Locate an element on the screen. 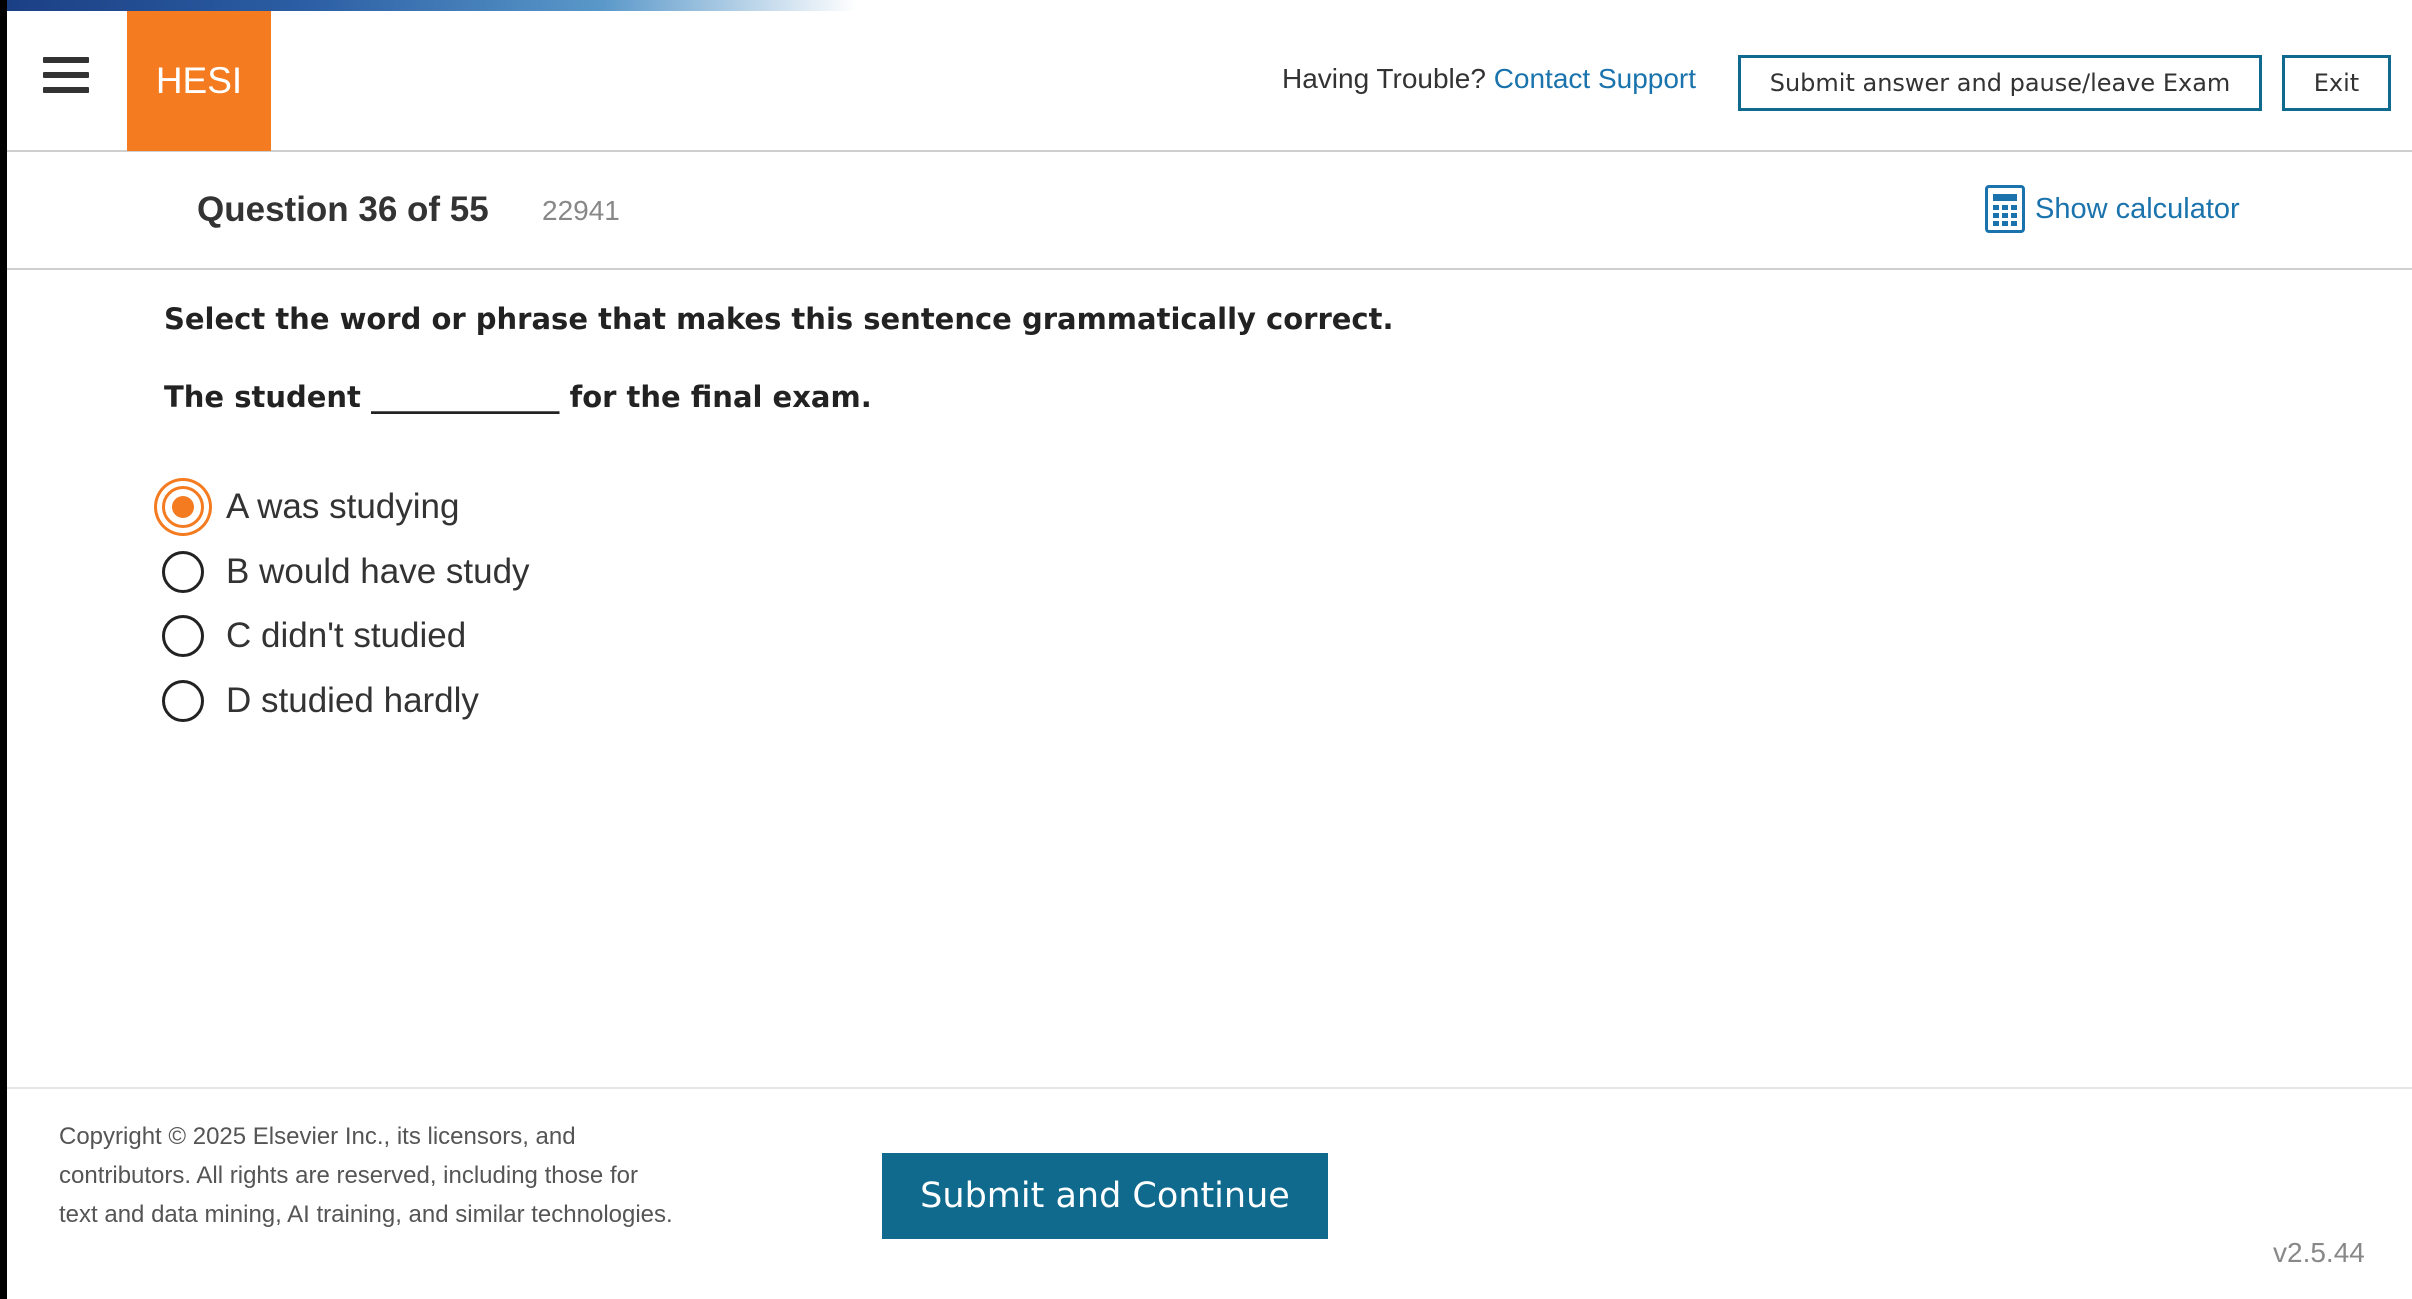  hesi-logo: HESI is located at coordinates (199, 81).